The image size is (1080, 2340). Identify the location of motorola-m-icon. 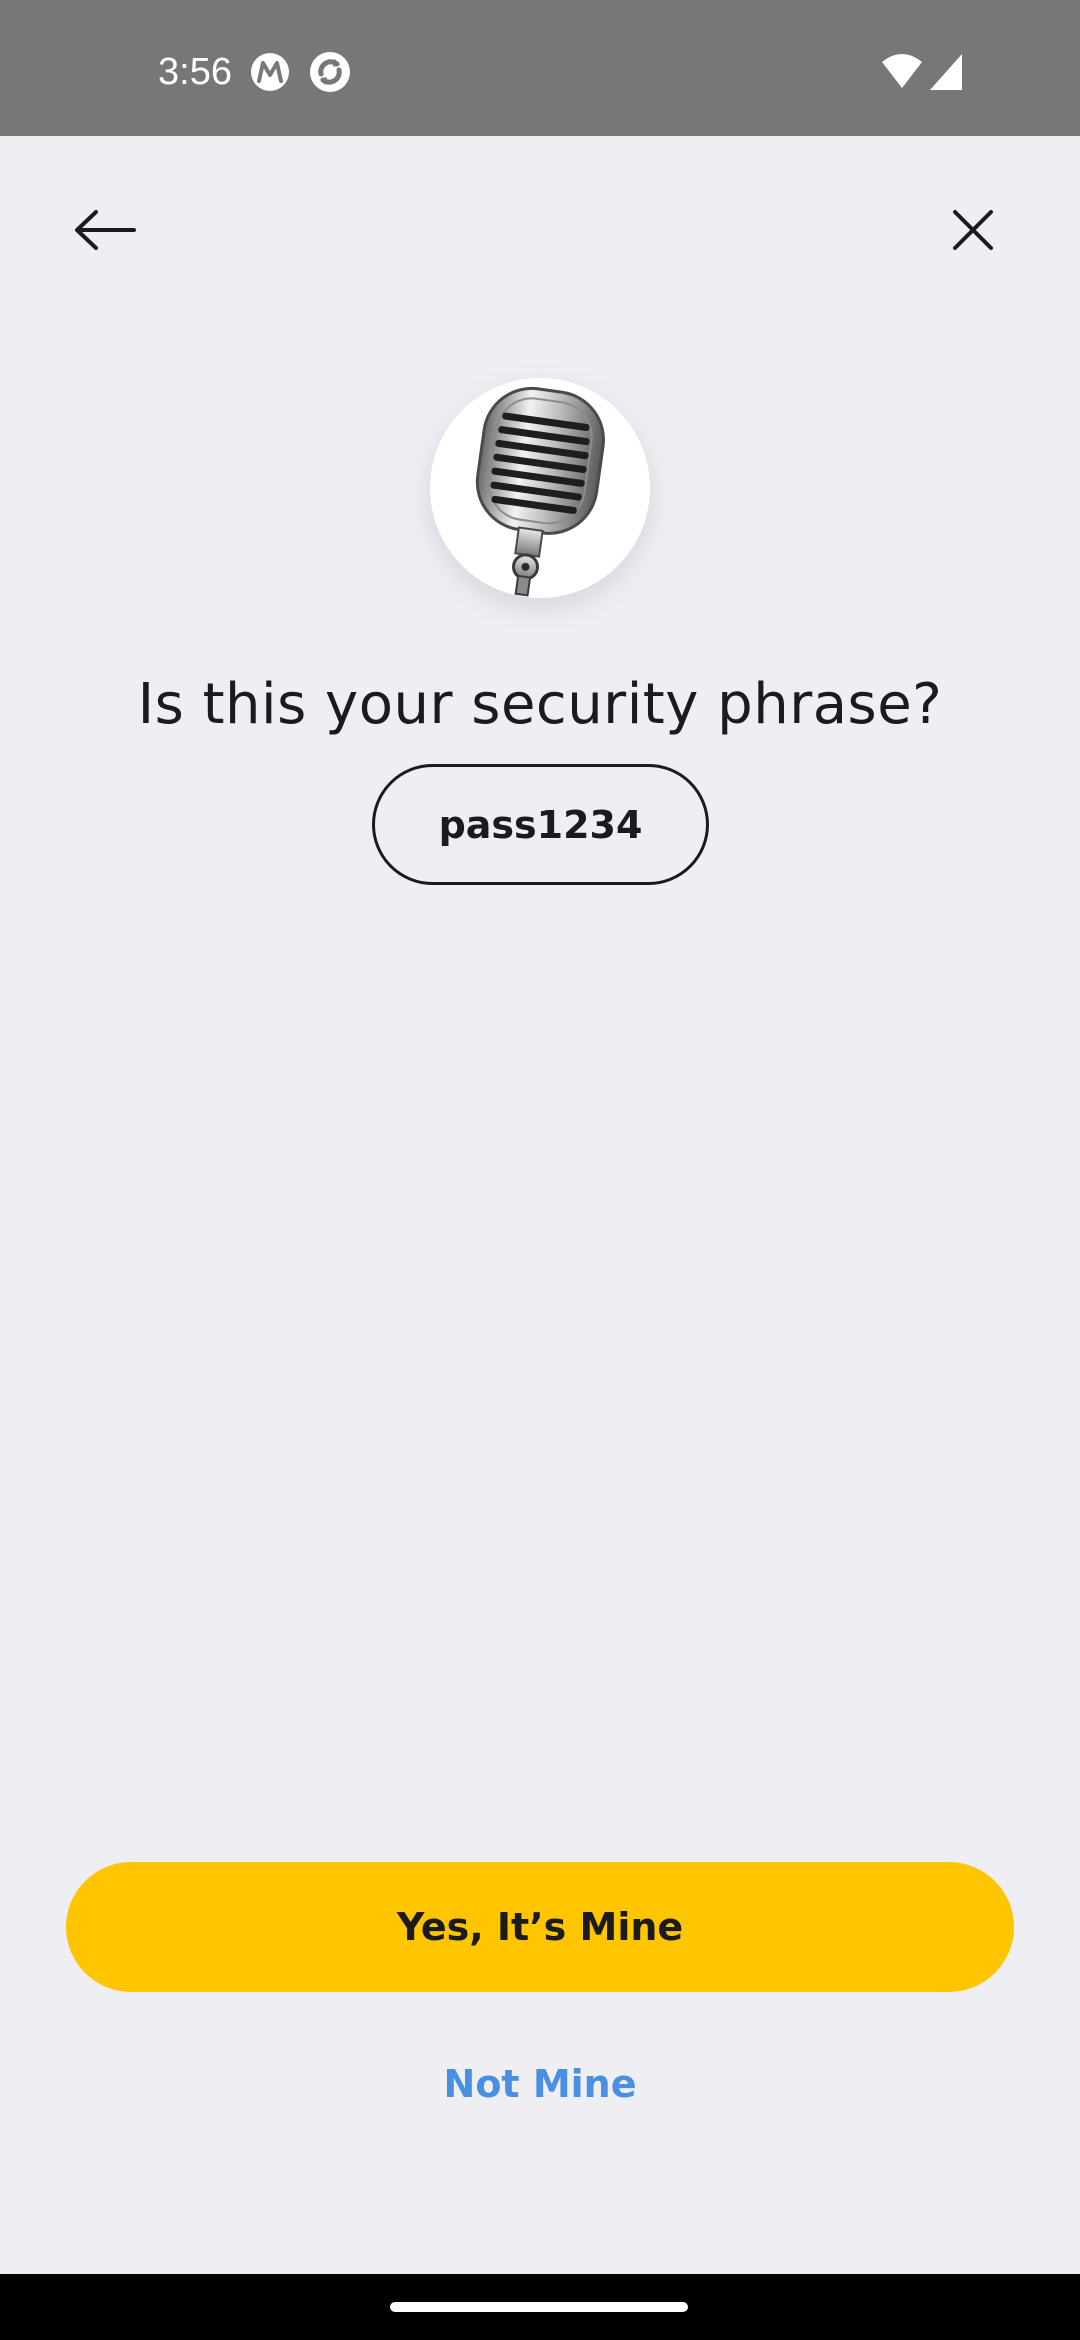
(270, 72).